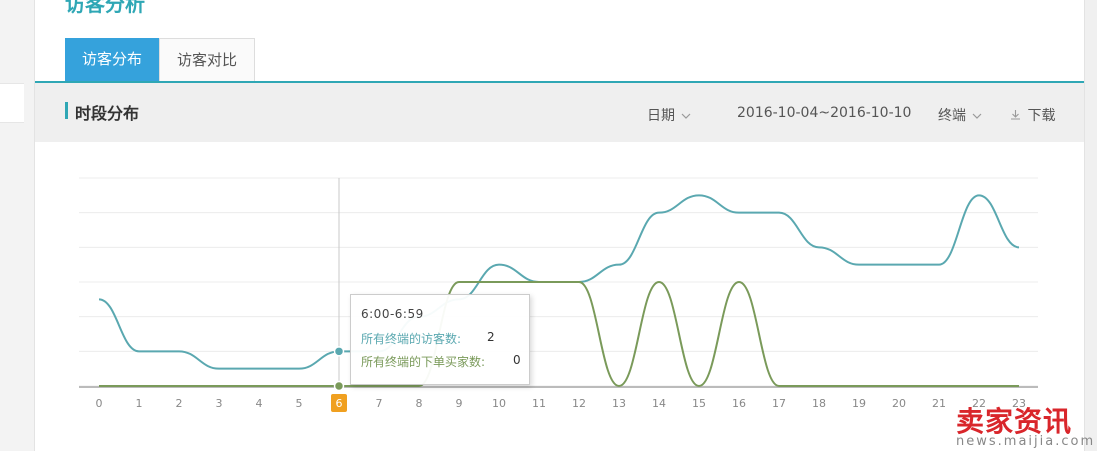 This screenshot has width=1097, height=451. I want to click on watermark: 卖家资讯 news.maijia.com, so click(1023, 424).